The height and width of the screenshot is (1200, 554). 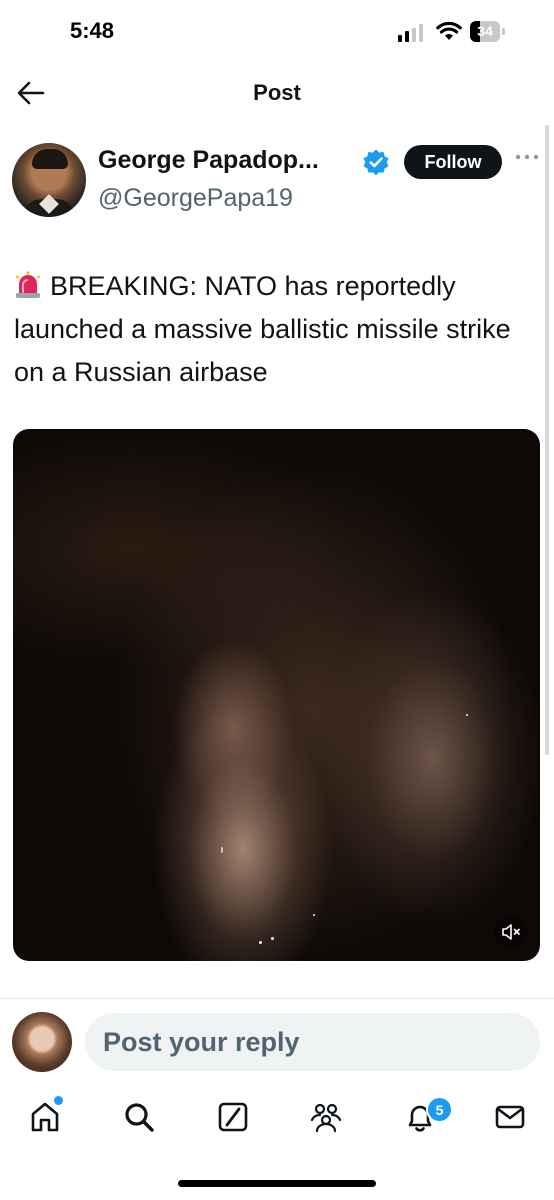 I want to click on home-unread-dot, so click(x=58, y=1100).